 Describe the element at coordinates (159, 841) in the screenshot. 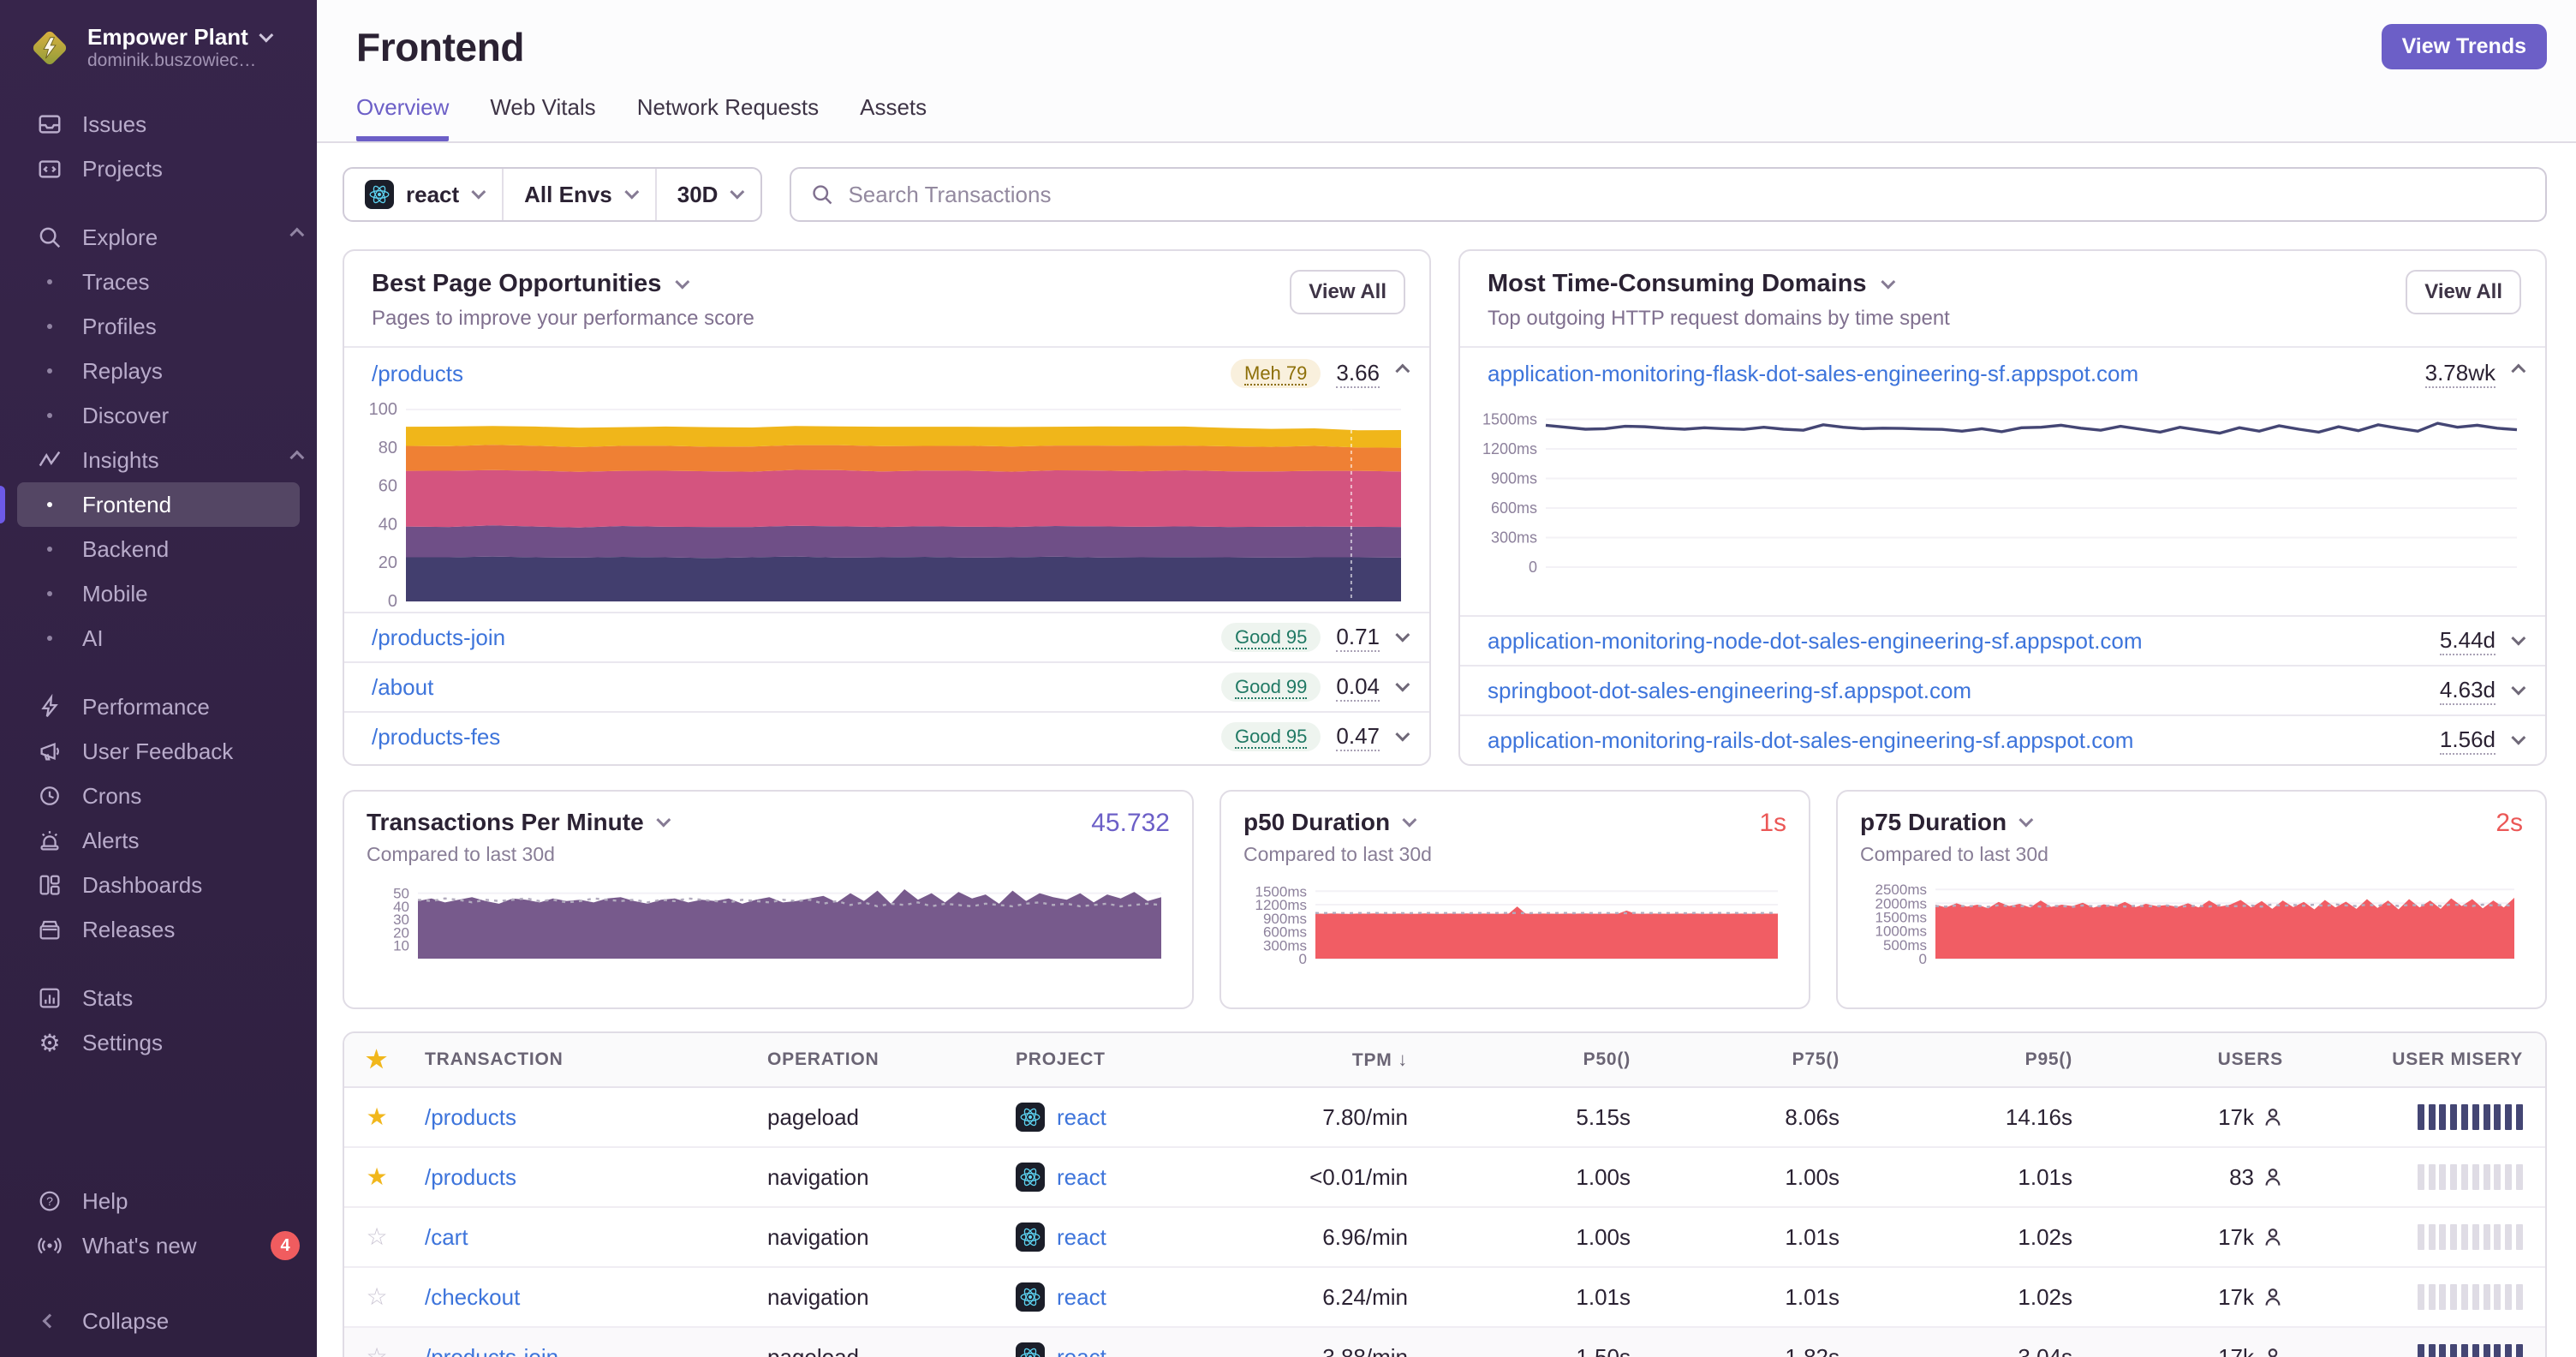

I see `sidebar-item-alerts: Alerts` at that location.